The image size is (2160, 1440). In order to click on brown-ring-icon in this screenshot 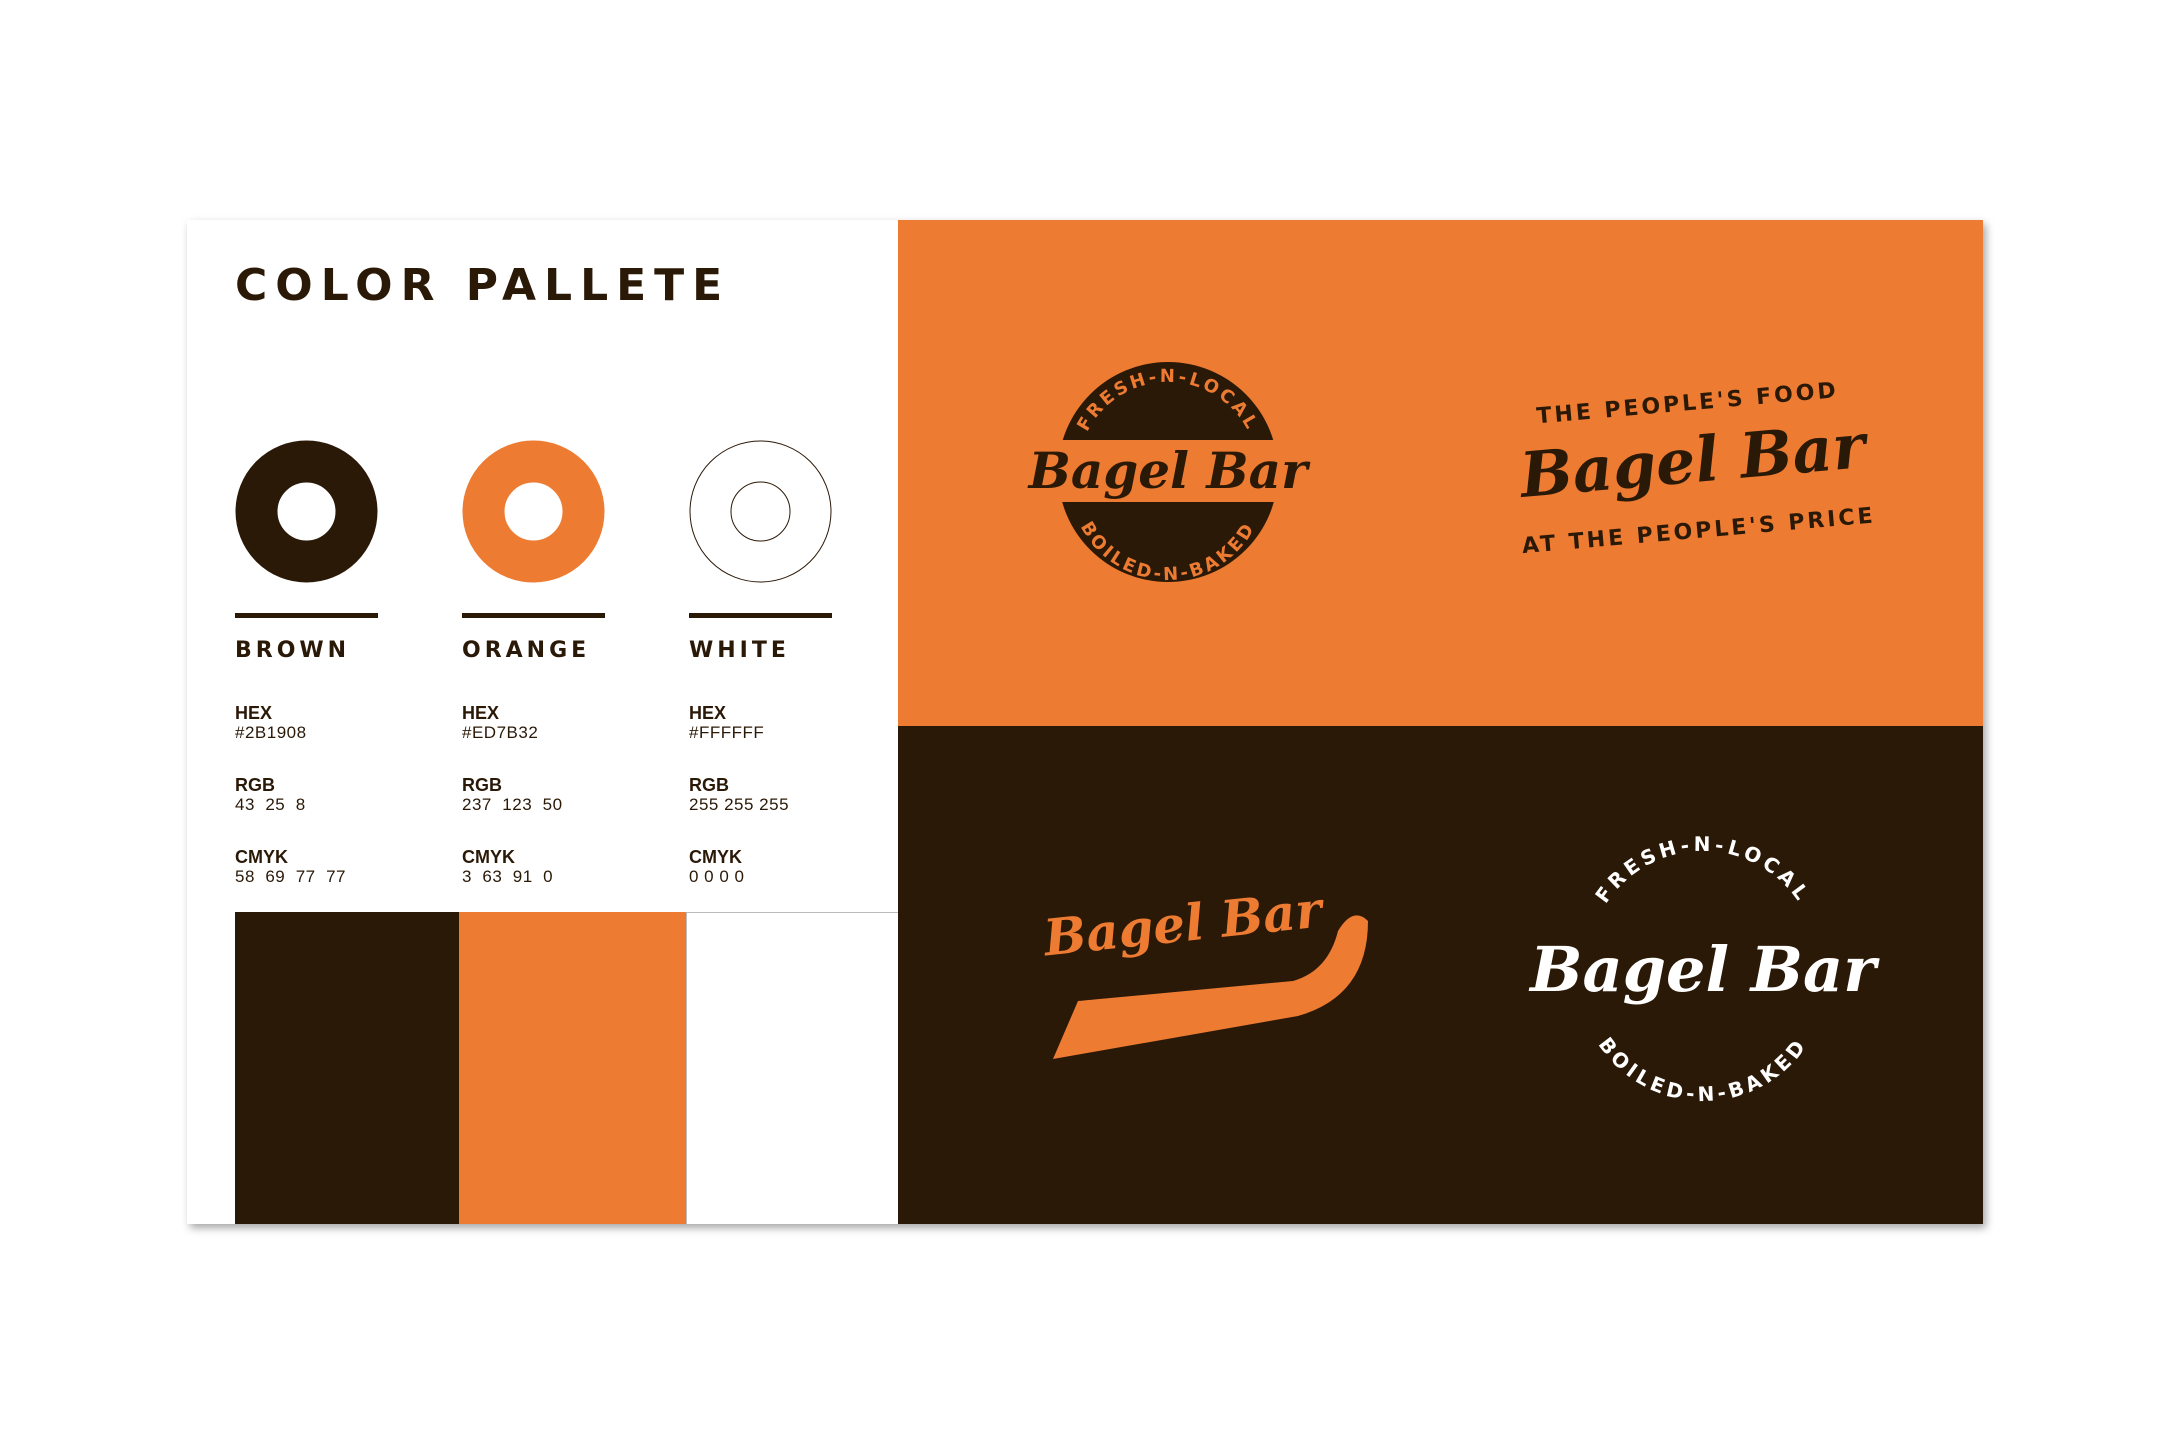, I will do `click(306, 511)`.